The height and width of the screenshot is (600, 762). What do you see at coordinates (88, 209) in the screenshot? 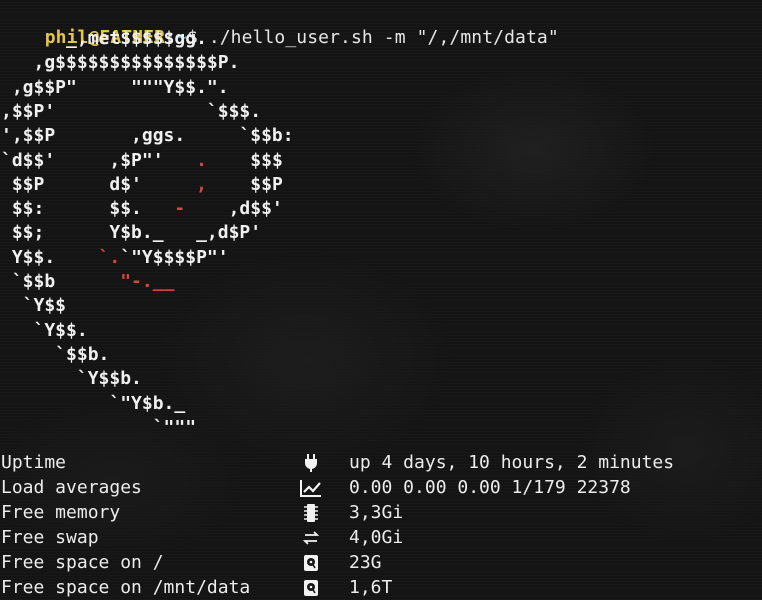
I see `logo-segment: $$: $$.` at bounding box center [88, 209].